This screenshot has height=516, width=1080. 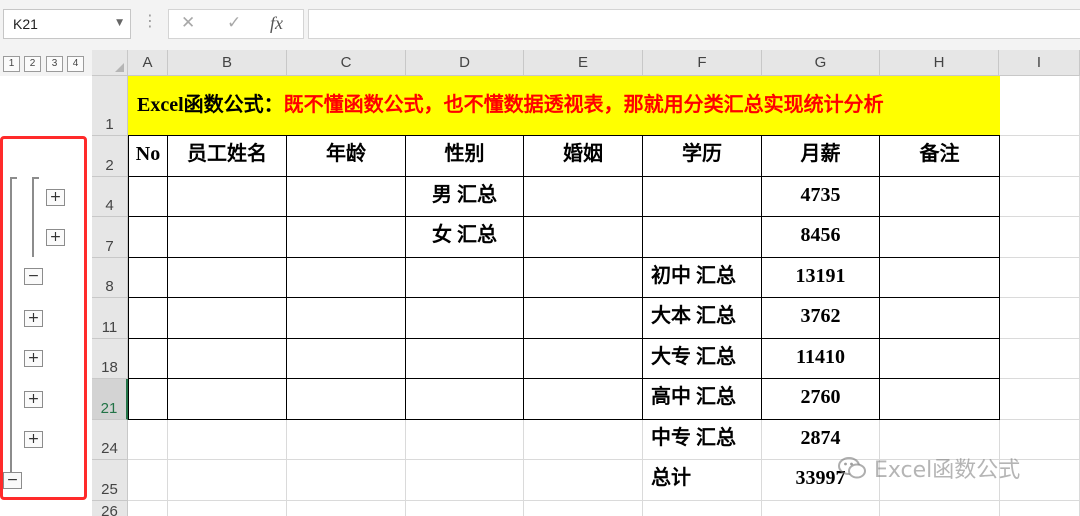 What do you see at coordinates (110, 480) in the screenshot?
I see `row-header-25: 25` at bounding box center [110, 480].